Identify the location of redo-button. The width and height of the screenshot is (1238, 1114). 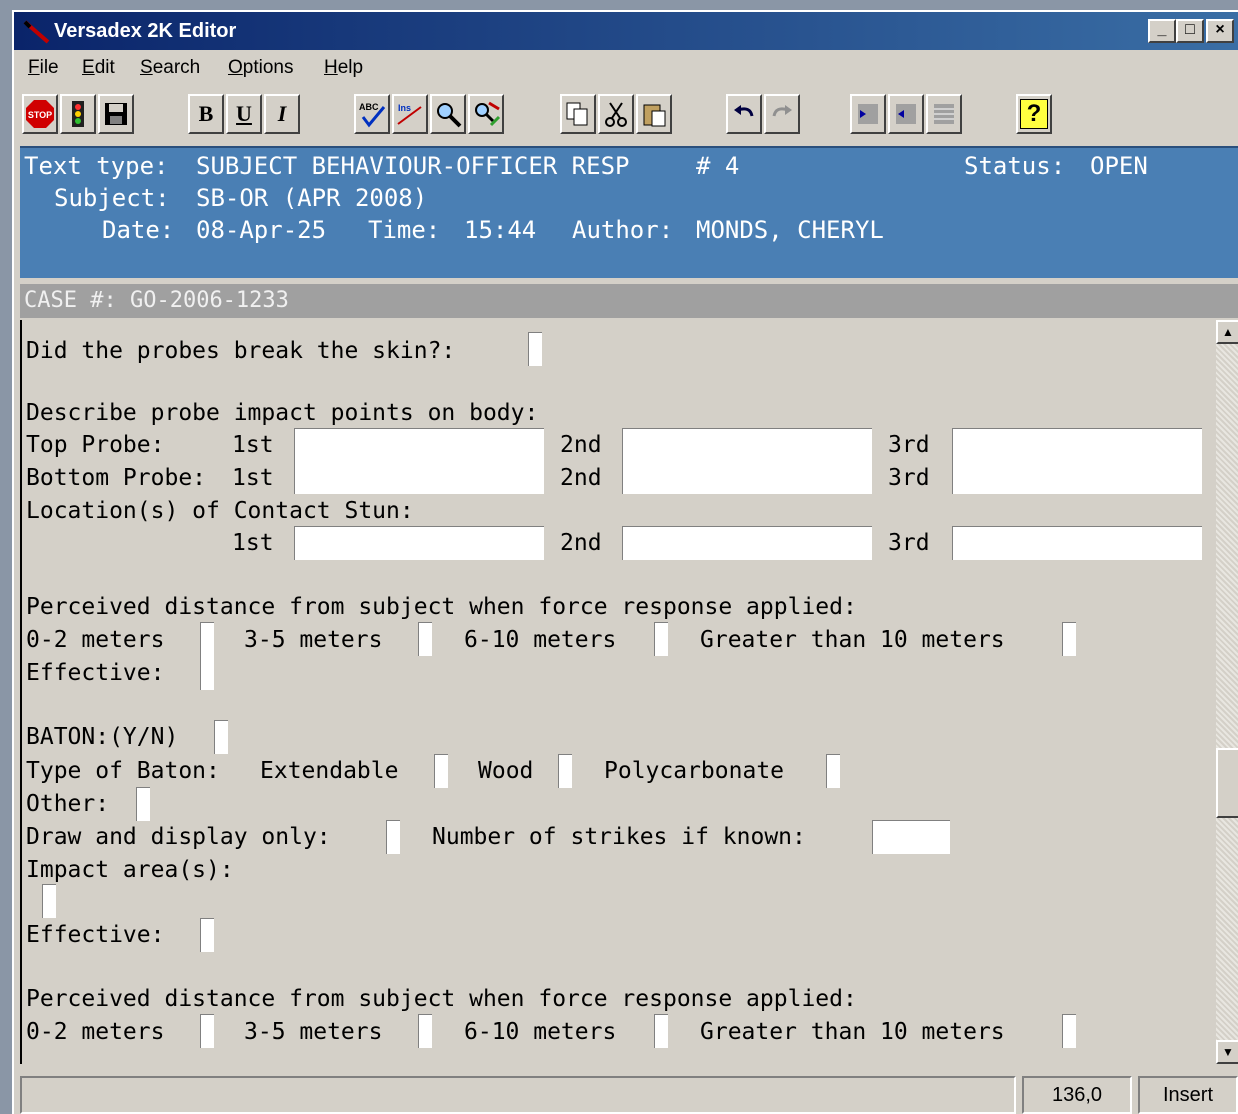
(782, 114).